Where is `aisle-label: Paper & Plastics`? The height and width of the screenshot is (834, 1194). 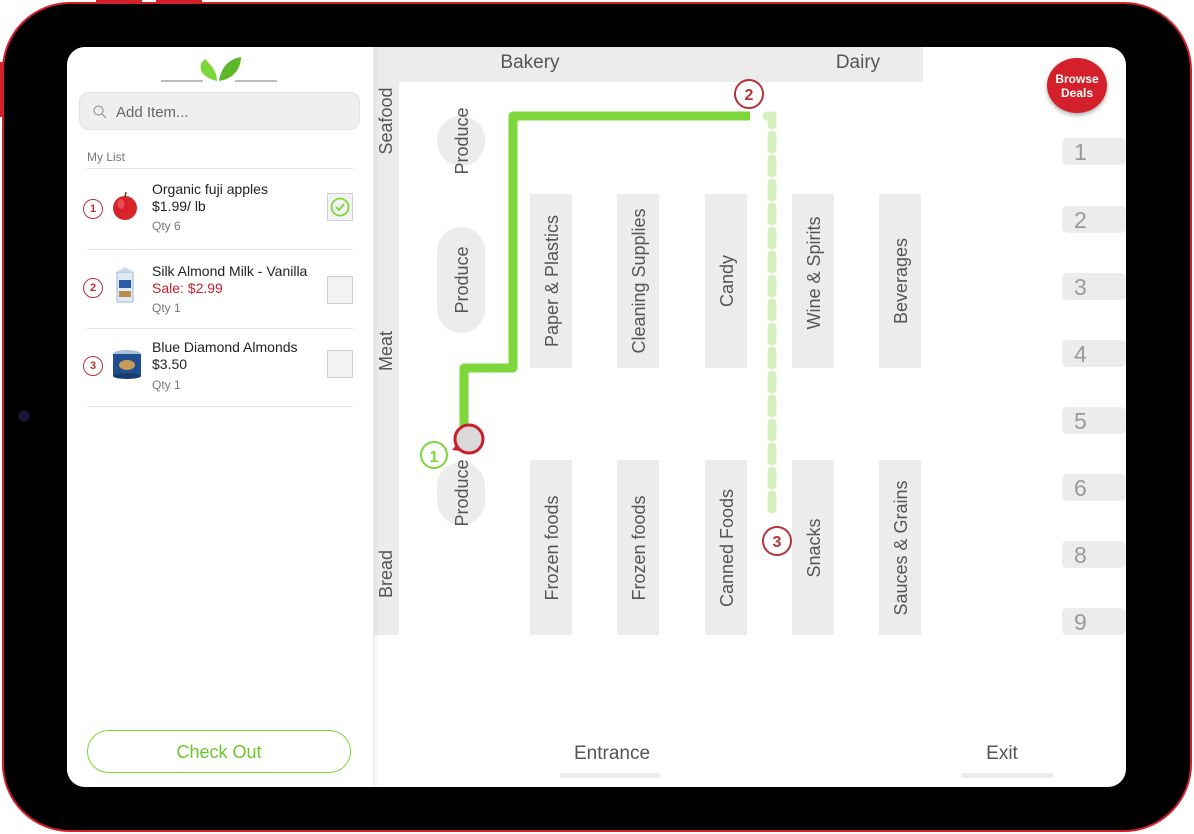 aisle-label: Paper & Plastics is located at coordinates (552, 281).